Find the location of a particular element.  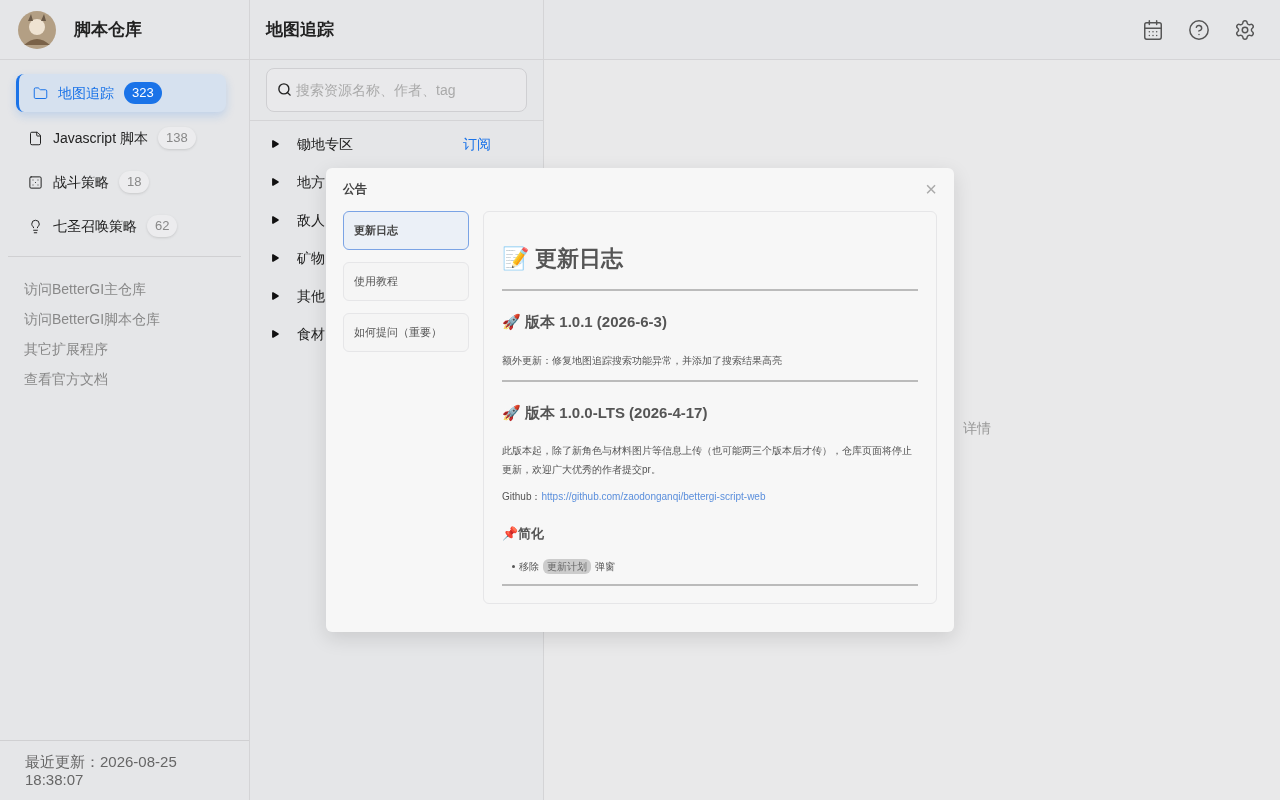

sidebar-link: 访问BetterGI主仓库 is located at coordinates (124, 289).